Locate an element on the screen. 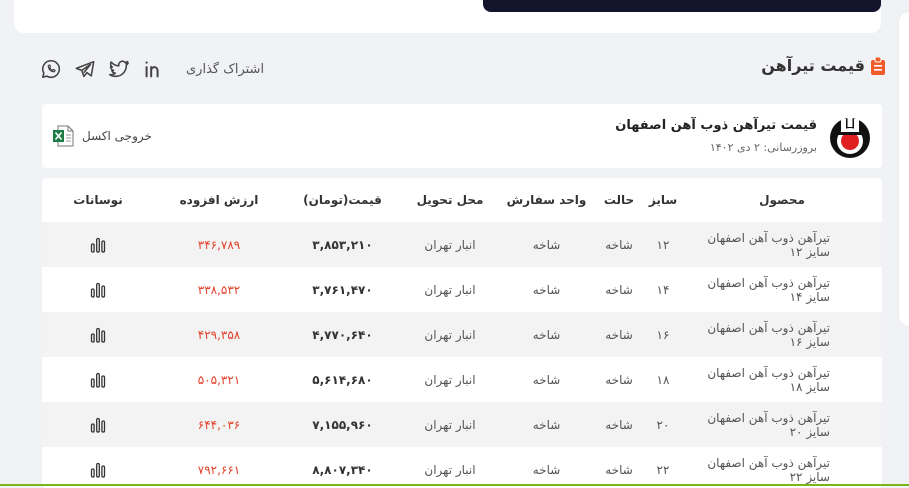 This screenshot has width=909, height=488. col-header-place: محل تحویل is located at coordinates (450, 200).